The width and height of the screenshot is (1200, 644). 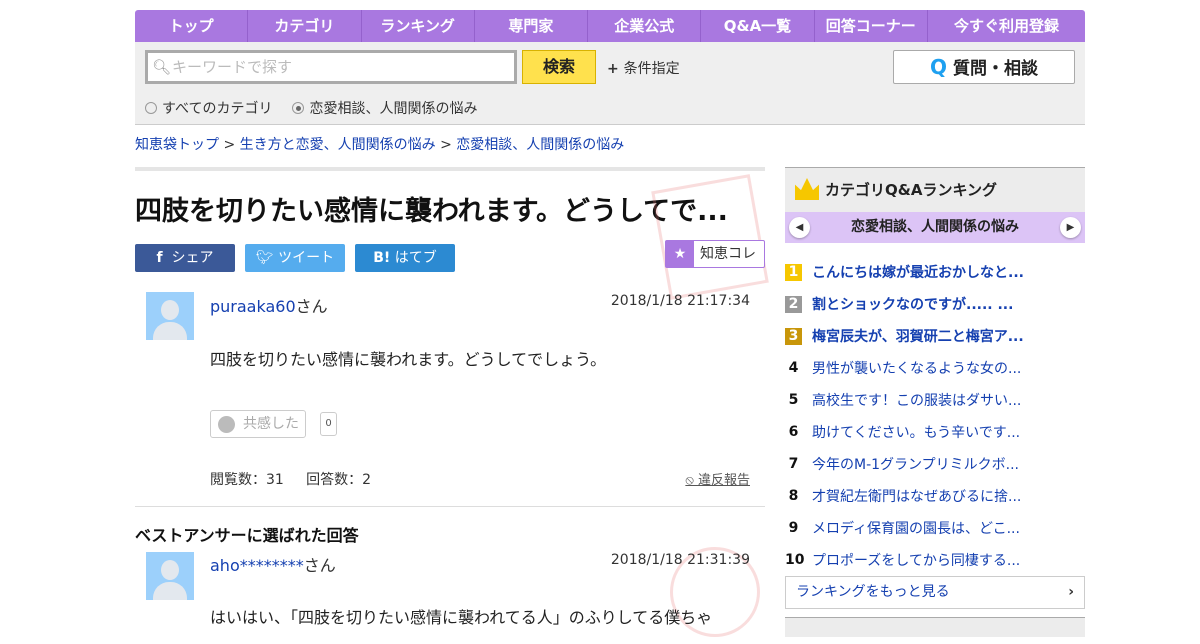 I want to click on answer-count: 回答数：2, so click(x=339, y=480).